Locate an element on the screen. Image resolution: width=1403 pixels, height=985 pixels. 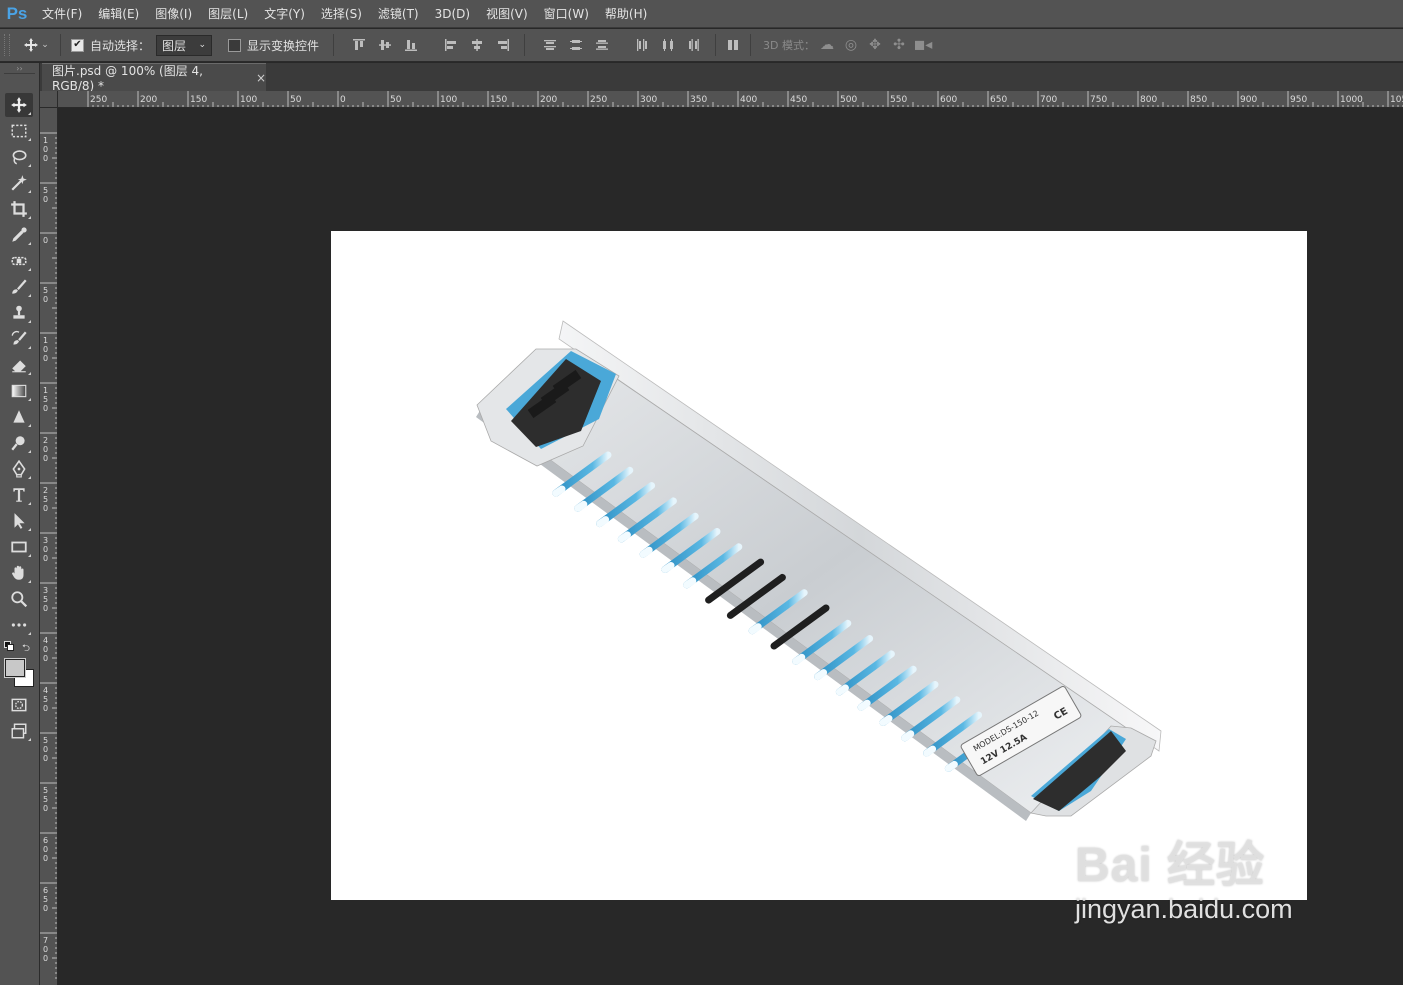
distribute-right-icon is located at coordinates (694, 45).